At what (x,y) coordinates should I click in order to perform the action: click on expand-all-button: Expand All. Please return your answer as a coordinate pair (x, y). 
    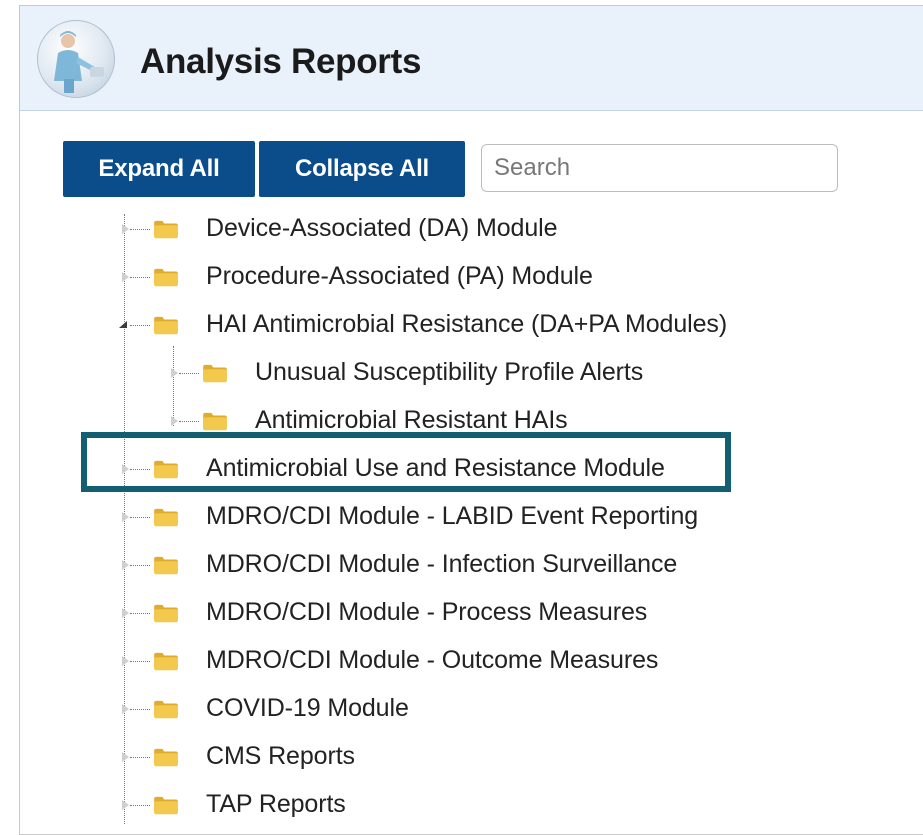
    Looking at the image, I should click on (159, 169).